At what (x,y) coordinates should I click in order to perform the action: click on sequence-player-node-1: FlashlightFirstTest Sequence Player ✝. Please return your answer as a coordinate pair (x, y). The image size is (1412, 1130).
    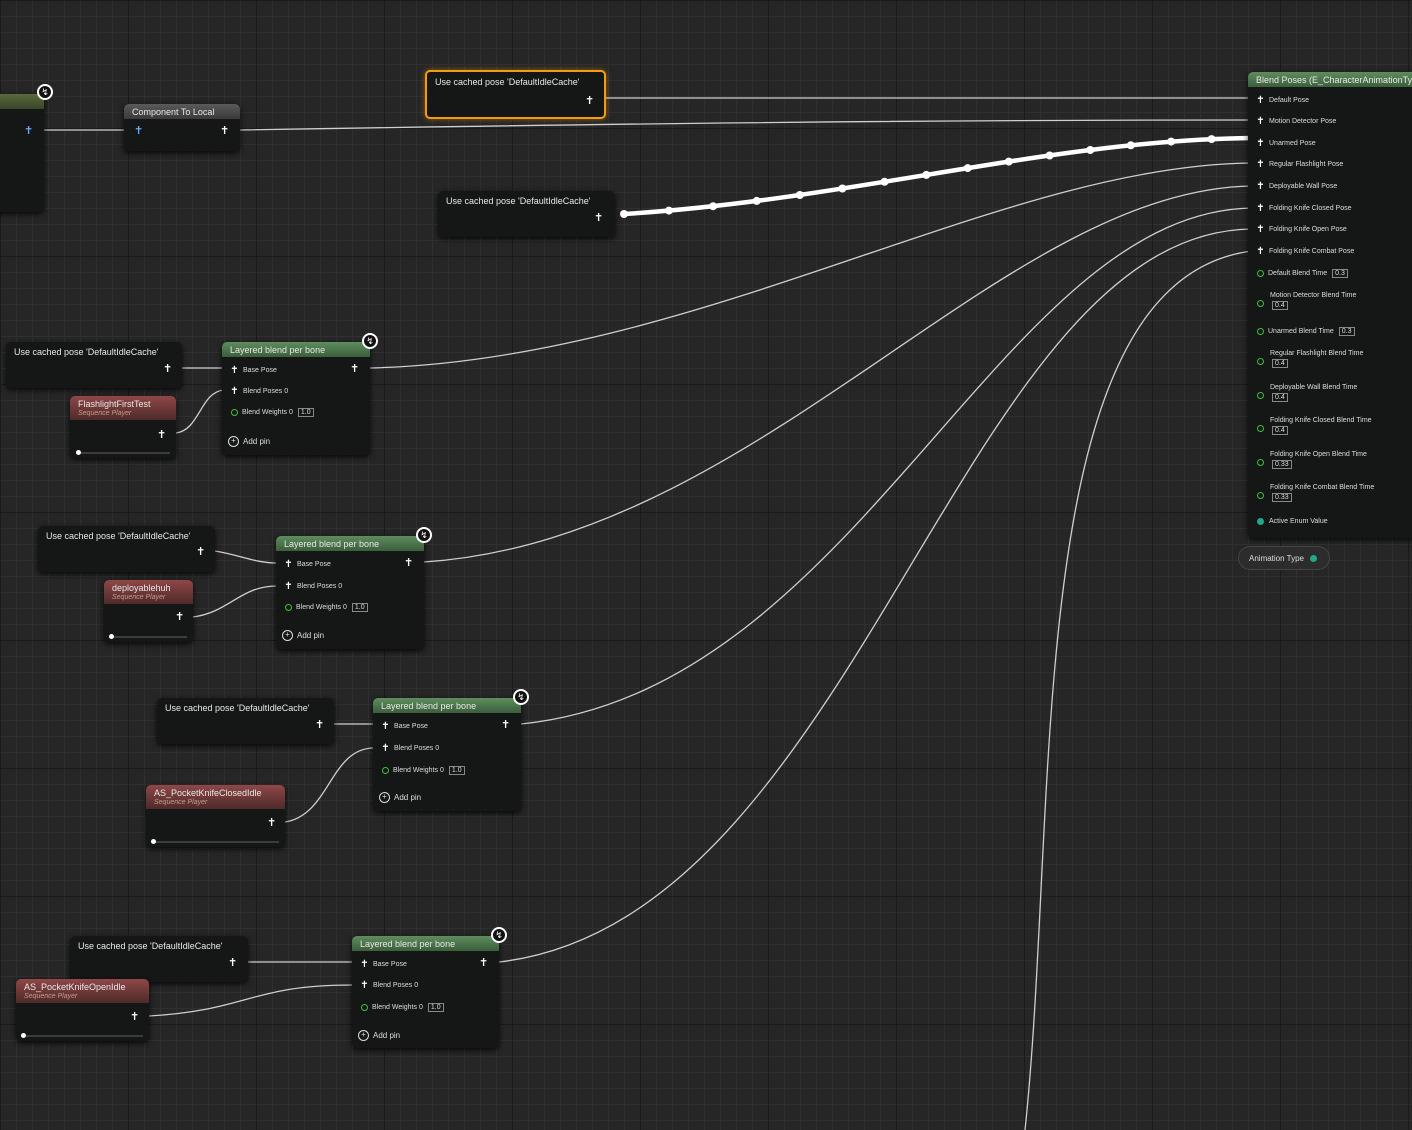
    Looking at the image, I should click on (123, 427).